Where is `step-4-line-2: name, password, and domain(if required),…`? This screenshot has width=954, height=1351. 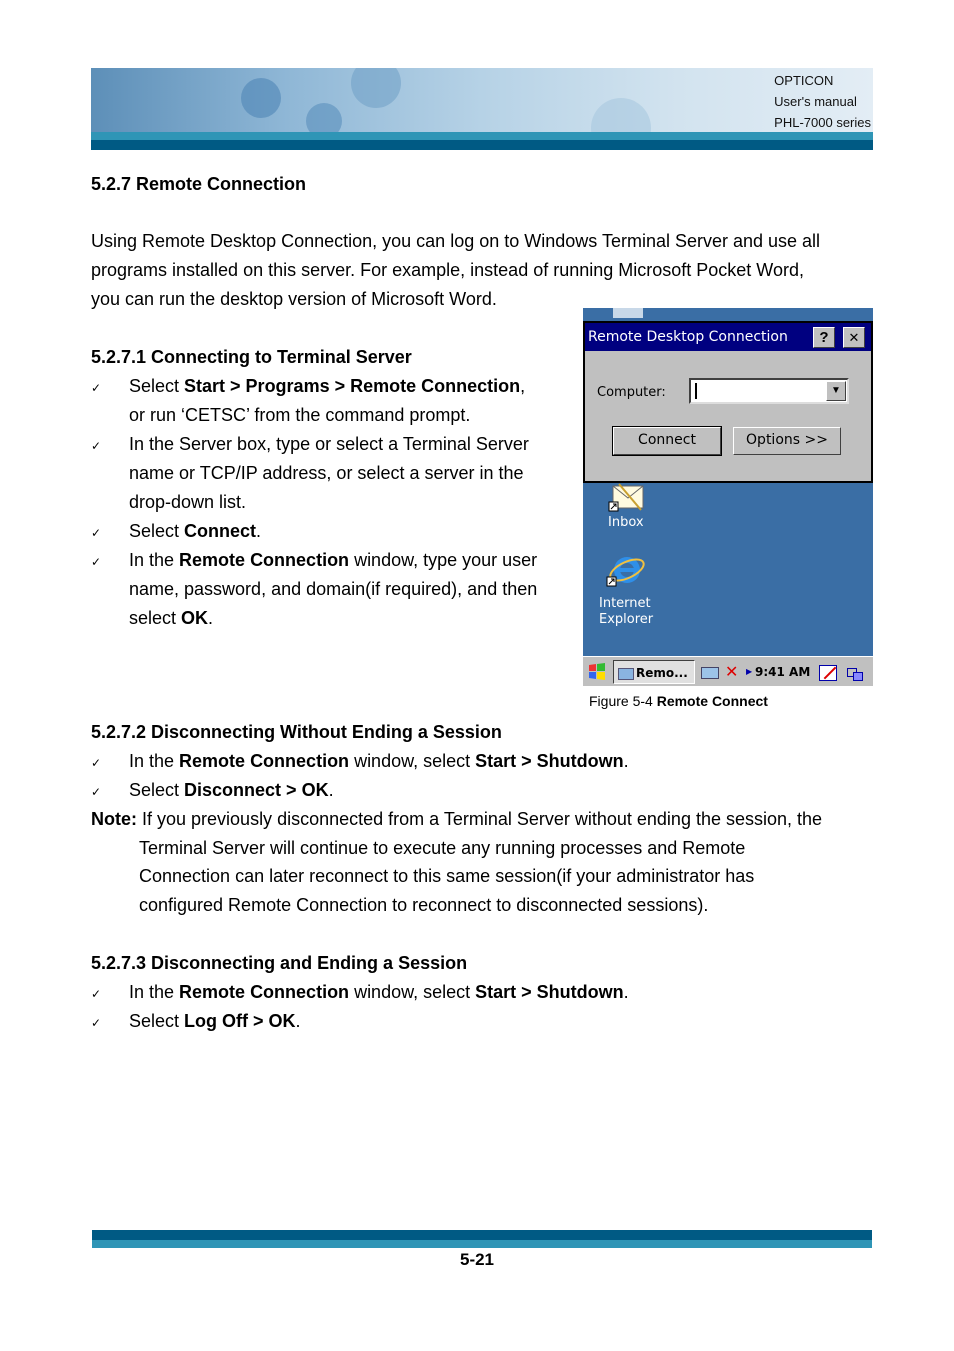
step-4-line-2: name, password, and domain(if required),… is located at coordinates (333, 589).